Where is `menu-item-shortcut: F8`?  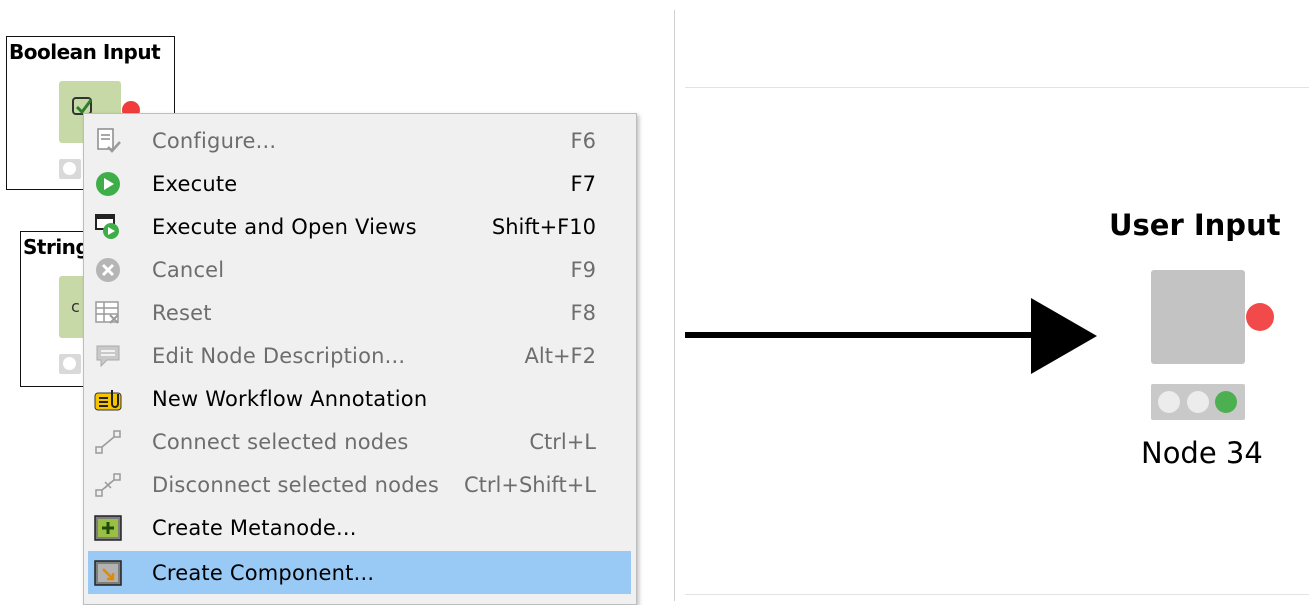
menu-item-shortcut: F8 is located at coordinates (583, 313).